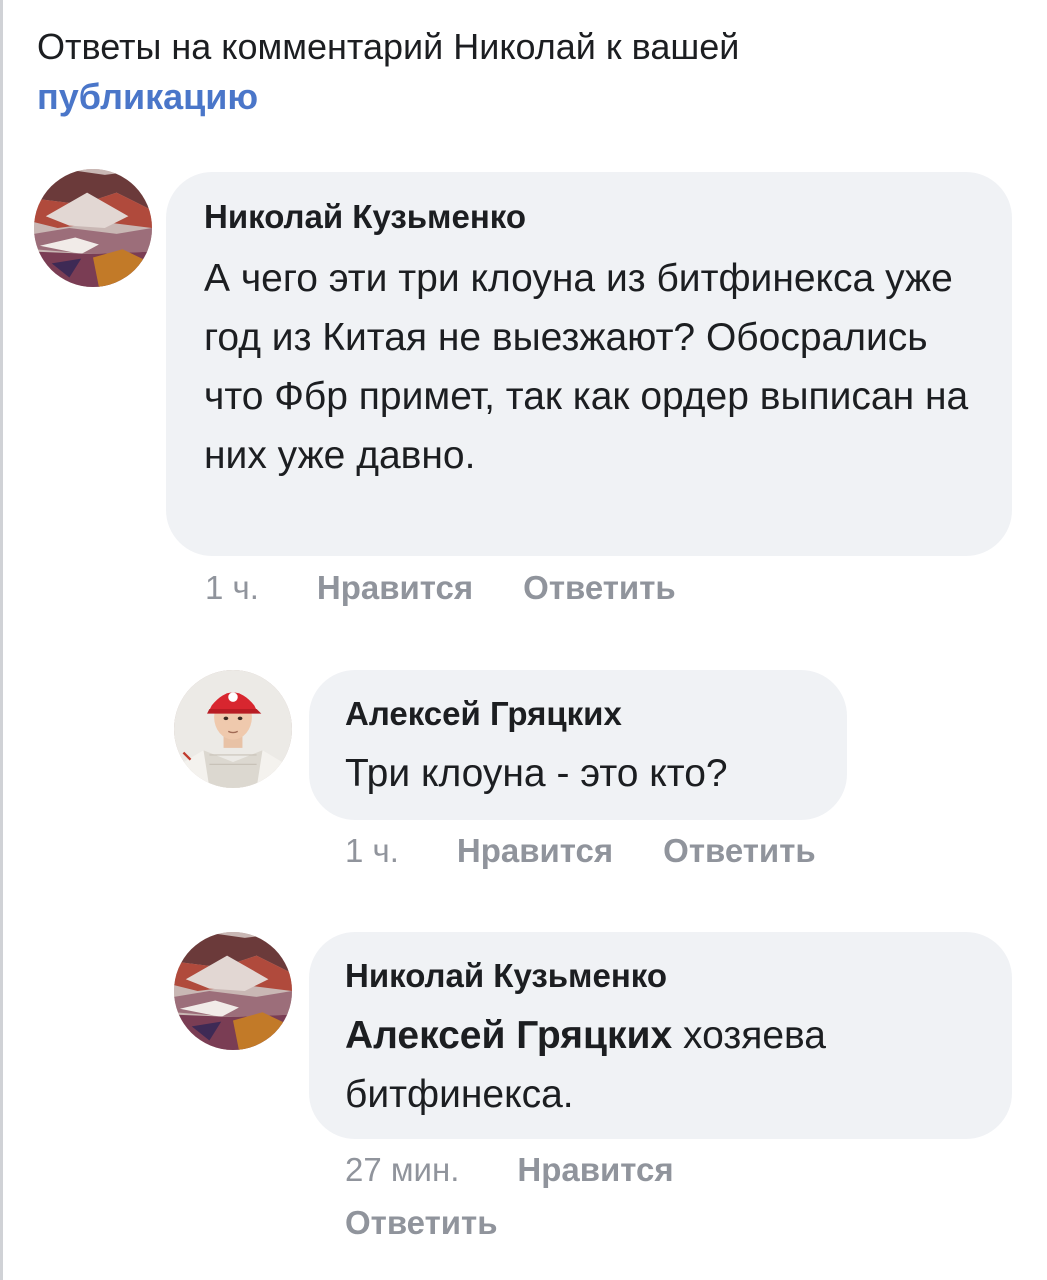  Describe the element at coordinates (660, 1065) in the screenshot. I see `comment-text: Алексей Гряцких хозяева битфинекса.` at that location.